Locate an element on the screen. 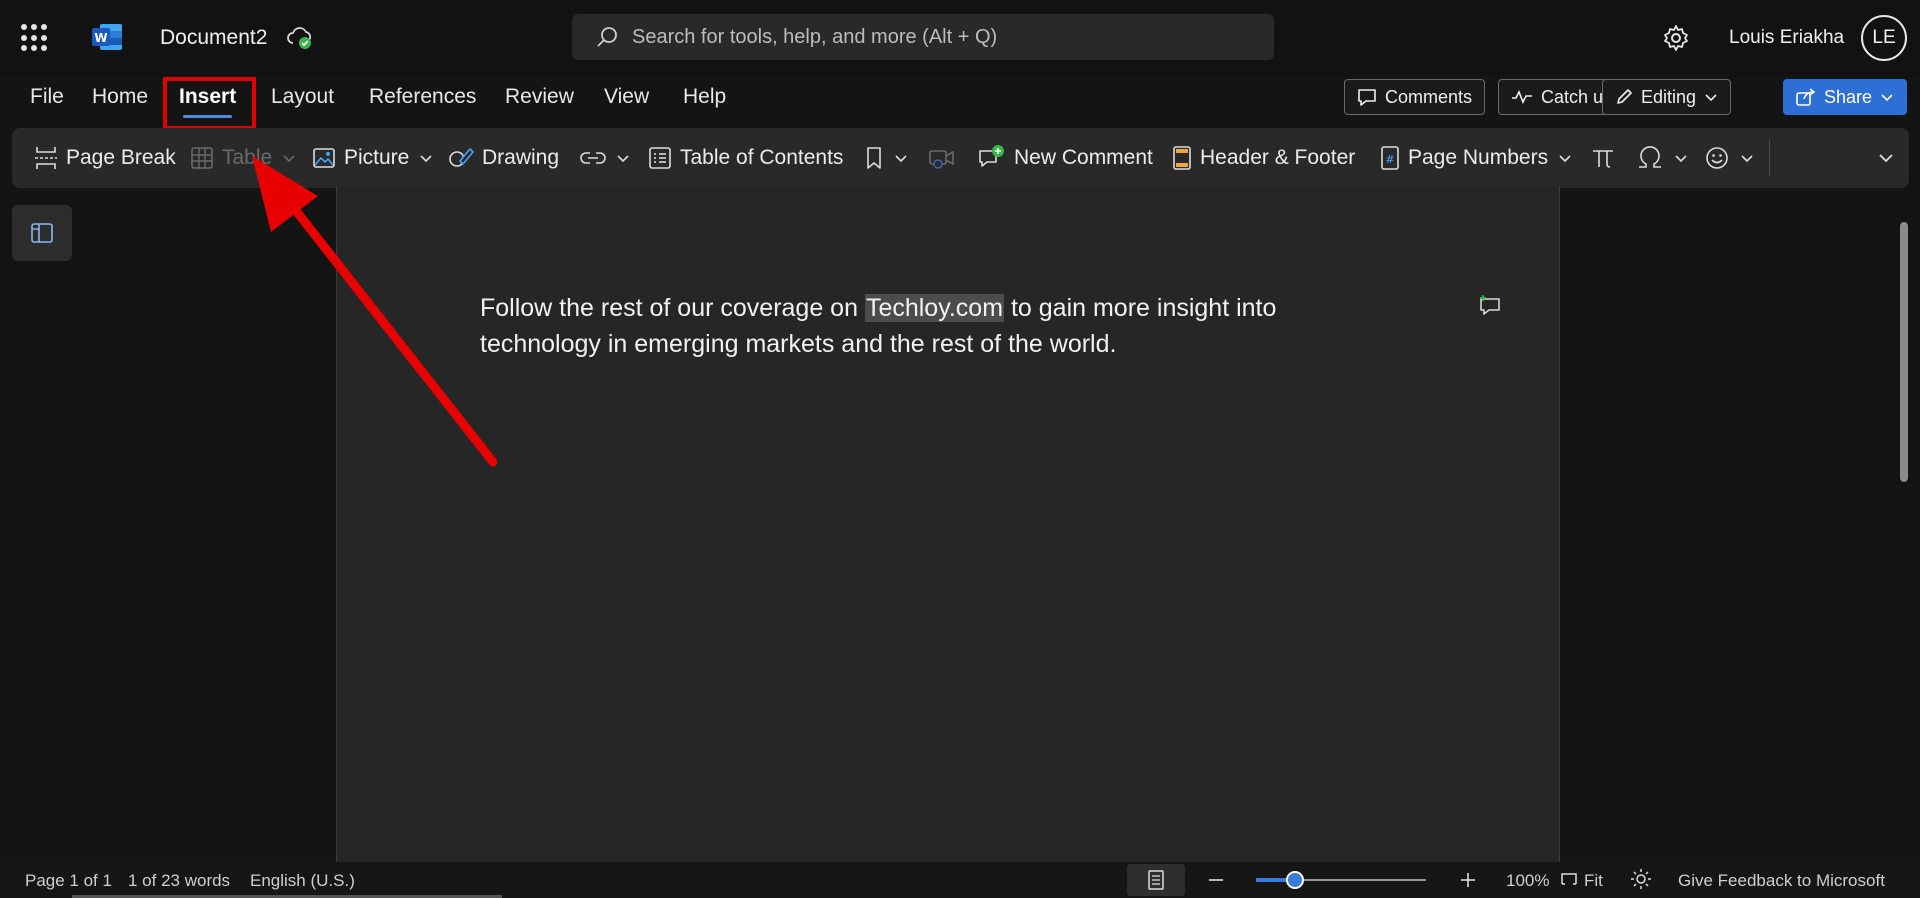 The height and width of the screenshot is (898, 1920). share-label: Share is located at coordinates (1848, 96).